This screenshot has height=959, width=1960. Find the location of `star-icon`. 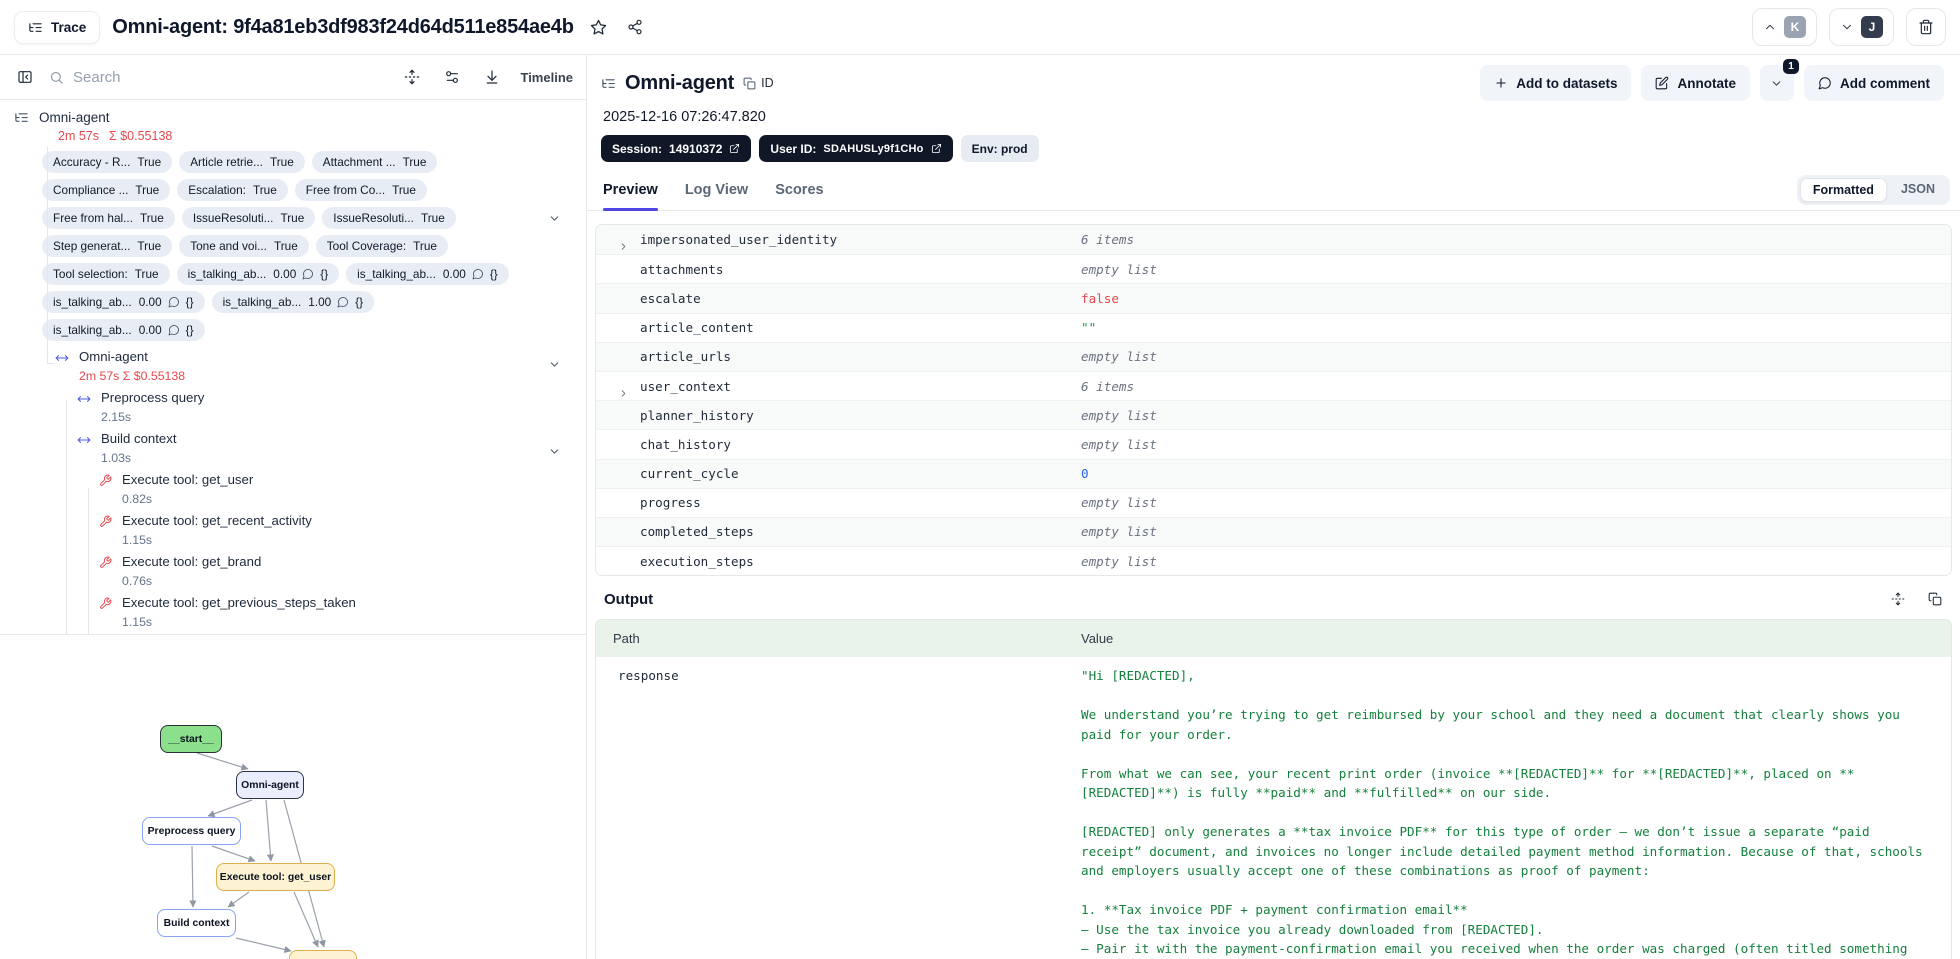

star-icon is located at coordinates (598, 27).